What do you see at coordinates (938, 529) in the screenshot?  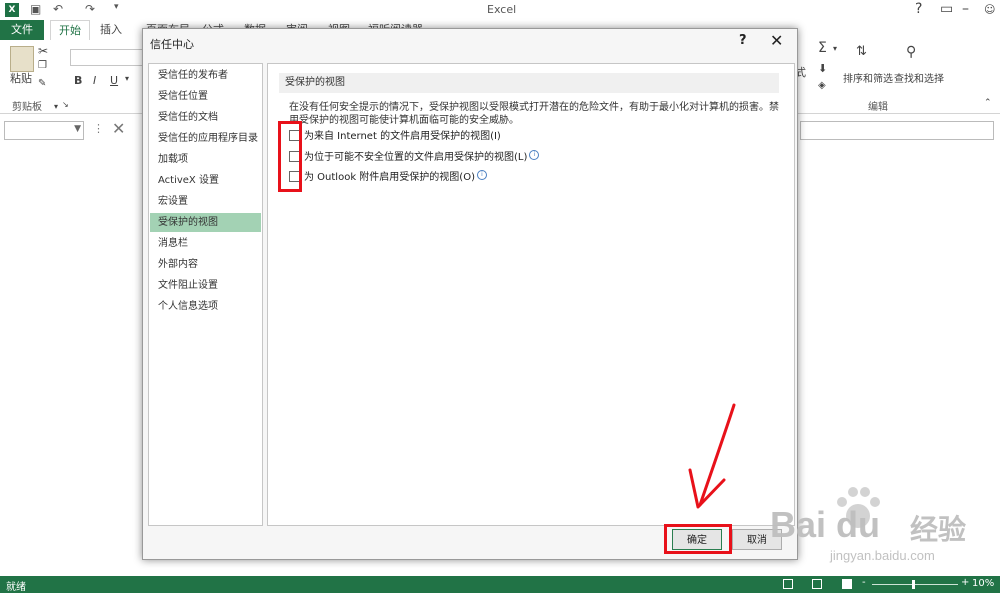 I see `watermark-cn: 经验` at bounding box center [938, 529].